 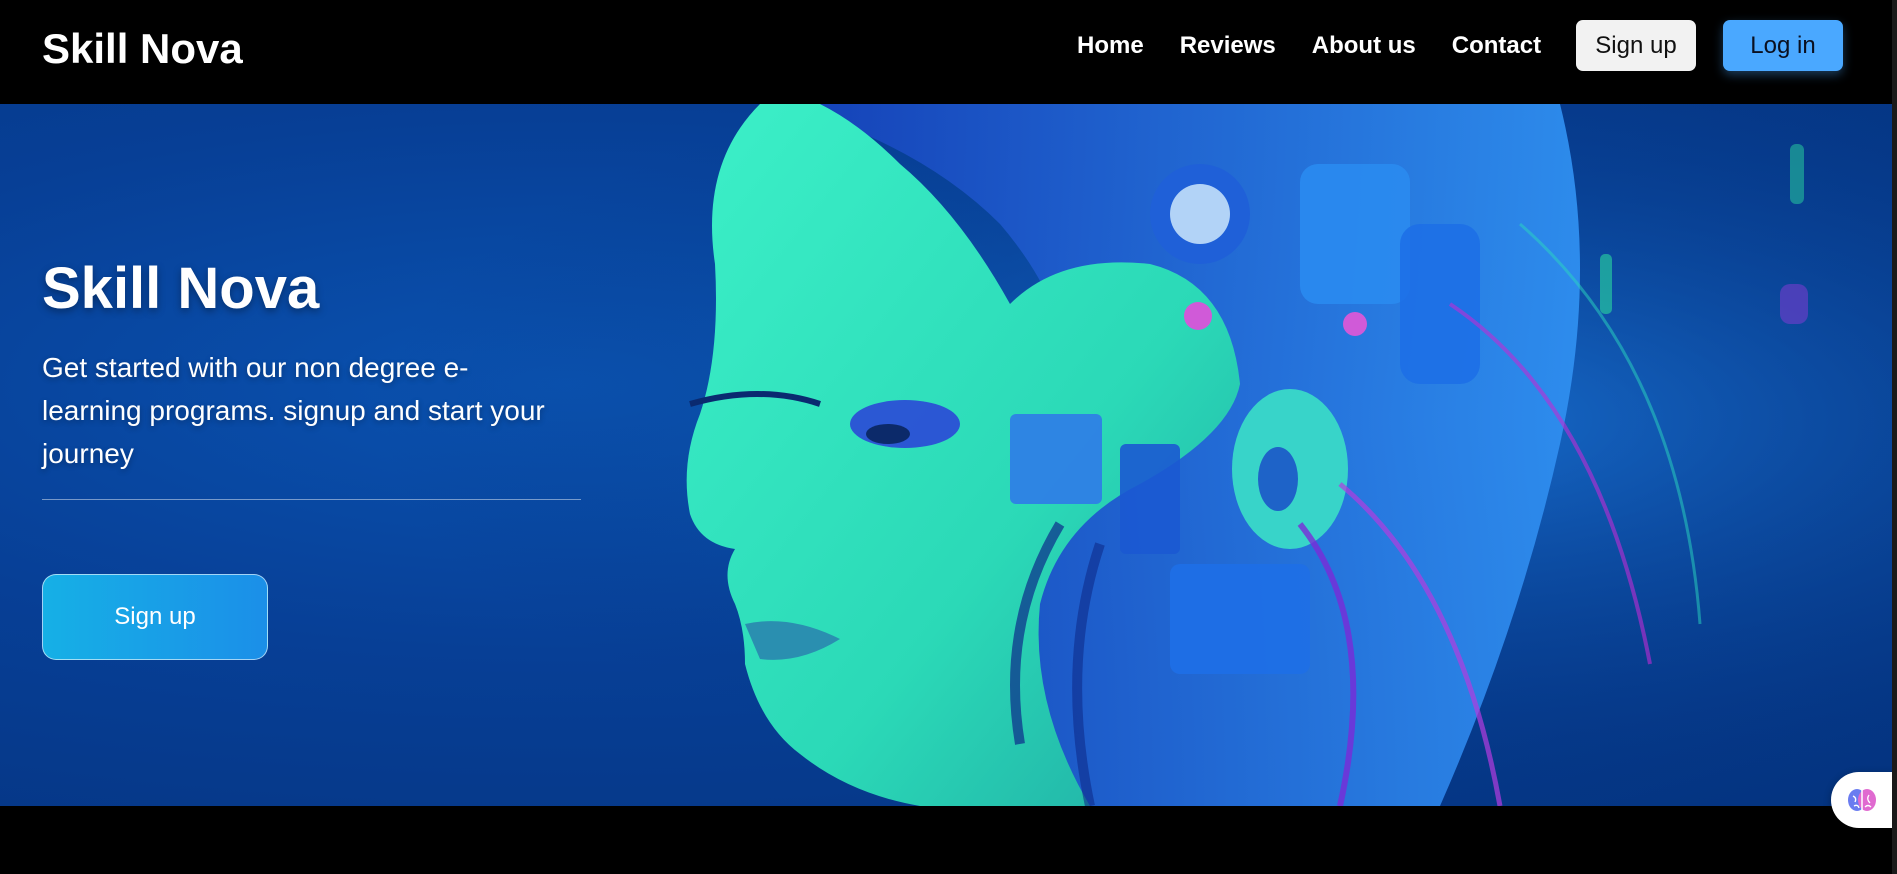 What do you see at coordinates (1636, 45) in the screenshot?
I see `signup-button: Sign up` at bounding box center [1636, 45].